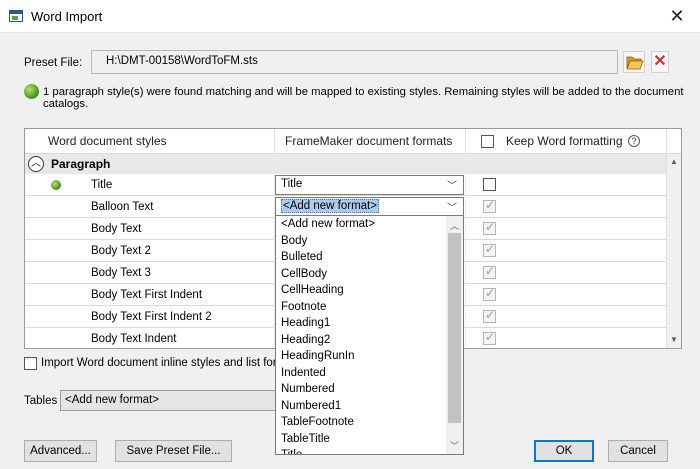 The width and height of the screenshot is (700, 469). What do you see at coordinates (30, 363) in the screenshot?
I see `import-inline-styles-checkbox` at bounding box center [30, 363].